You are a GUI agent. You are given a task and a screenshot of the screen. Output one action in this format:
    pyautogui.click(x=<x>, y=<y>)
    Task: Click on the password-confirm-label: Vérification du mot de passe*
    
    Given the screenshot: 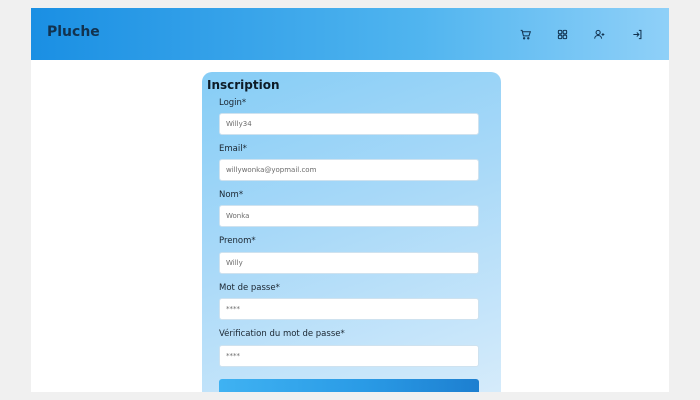 What is the action you would take?
    pyautogui.click(x=282, y=334)
    